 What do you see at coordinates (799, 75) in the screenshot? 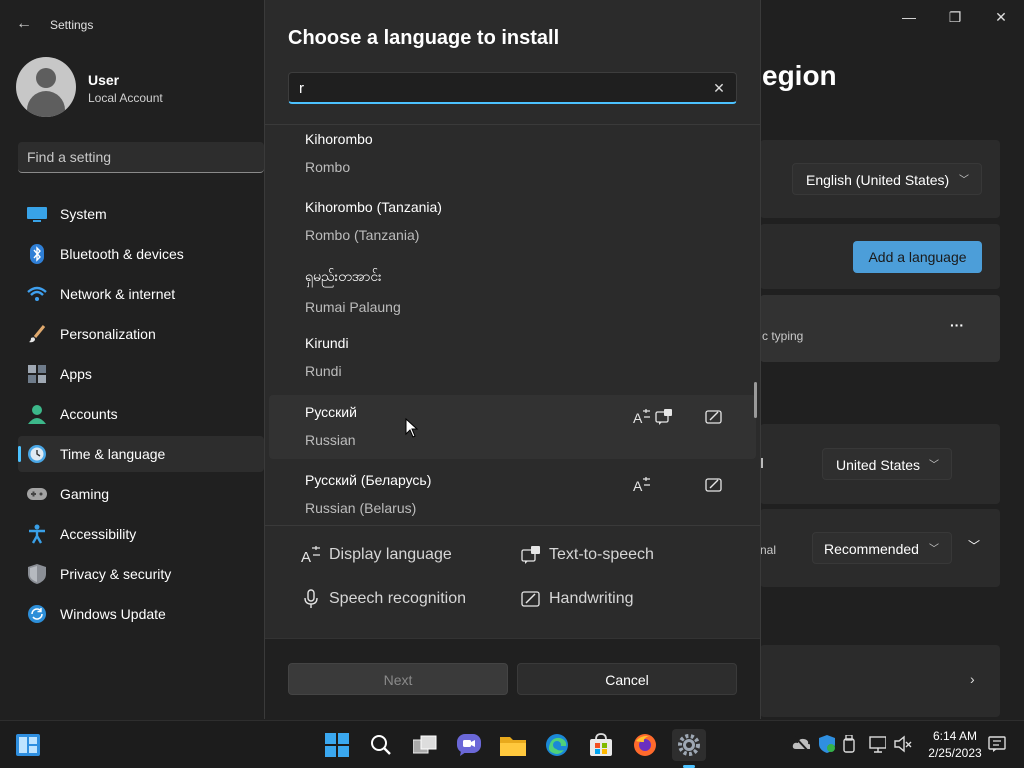
I see `page-title: egion` at bounding box center [799, 75].